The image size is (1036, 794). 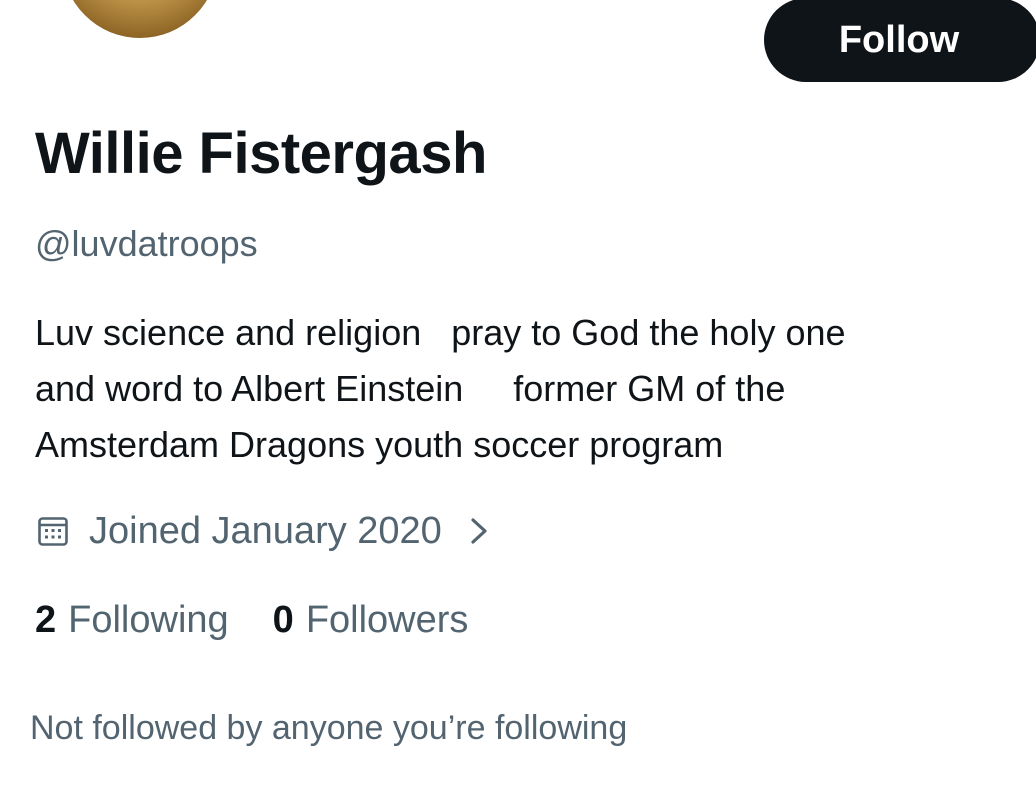 I want to click on following-label: Following, so click(x=148, y=620).